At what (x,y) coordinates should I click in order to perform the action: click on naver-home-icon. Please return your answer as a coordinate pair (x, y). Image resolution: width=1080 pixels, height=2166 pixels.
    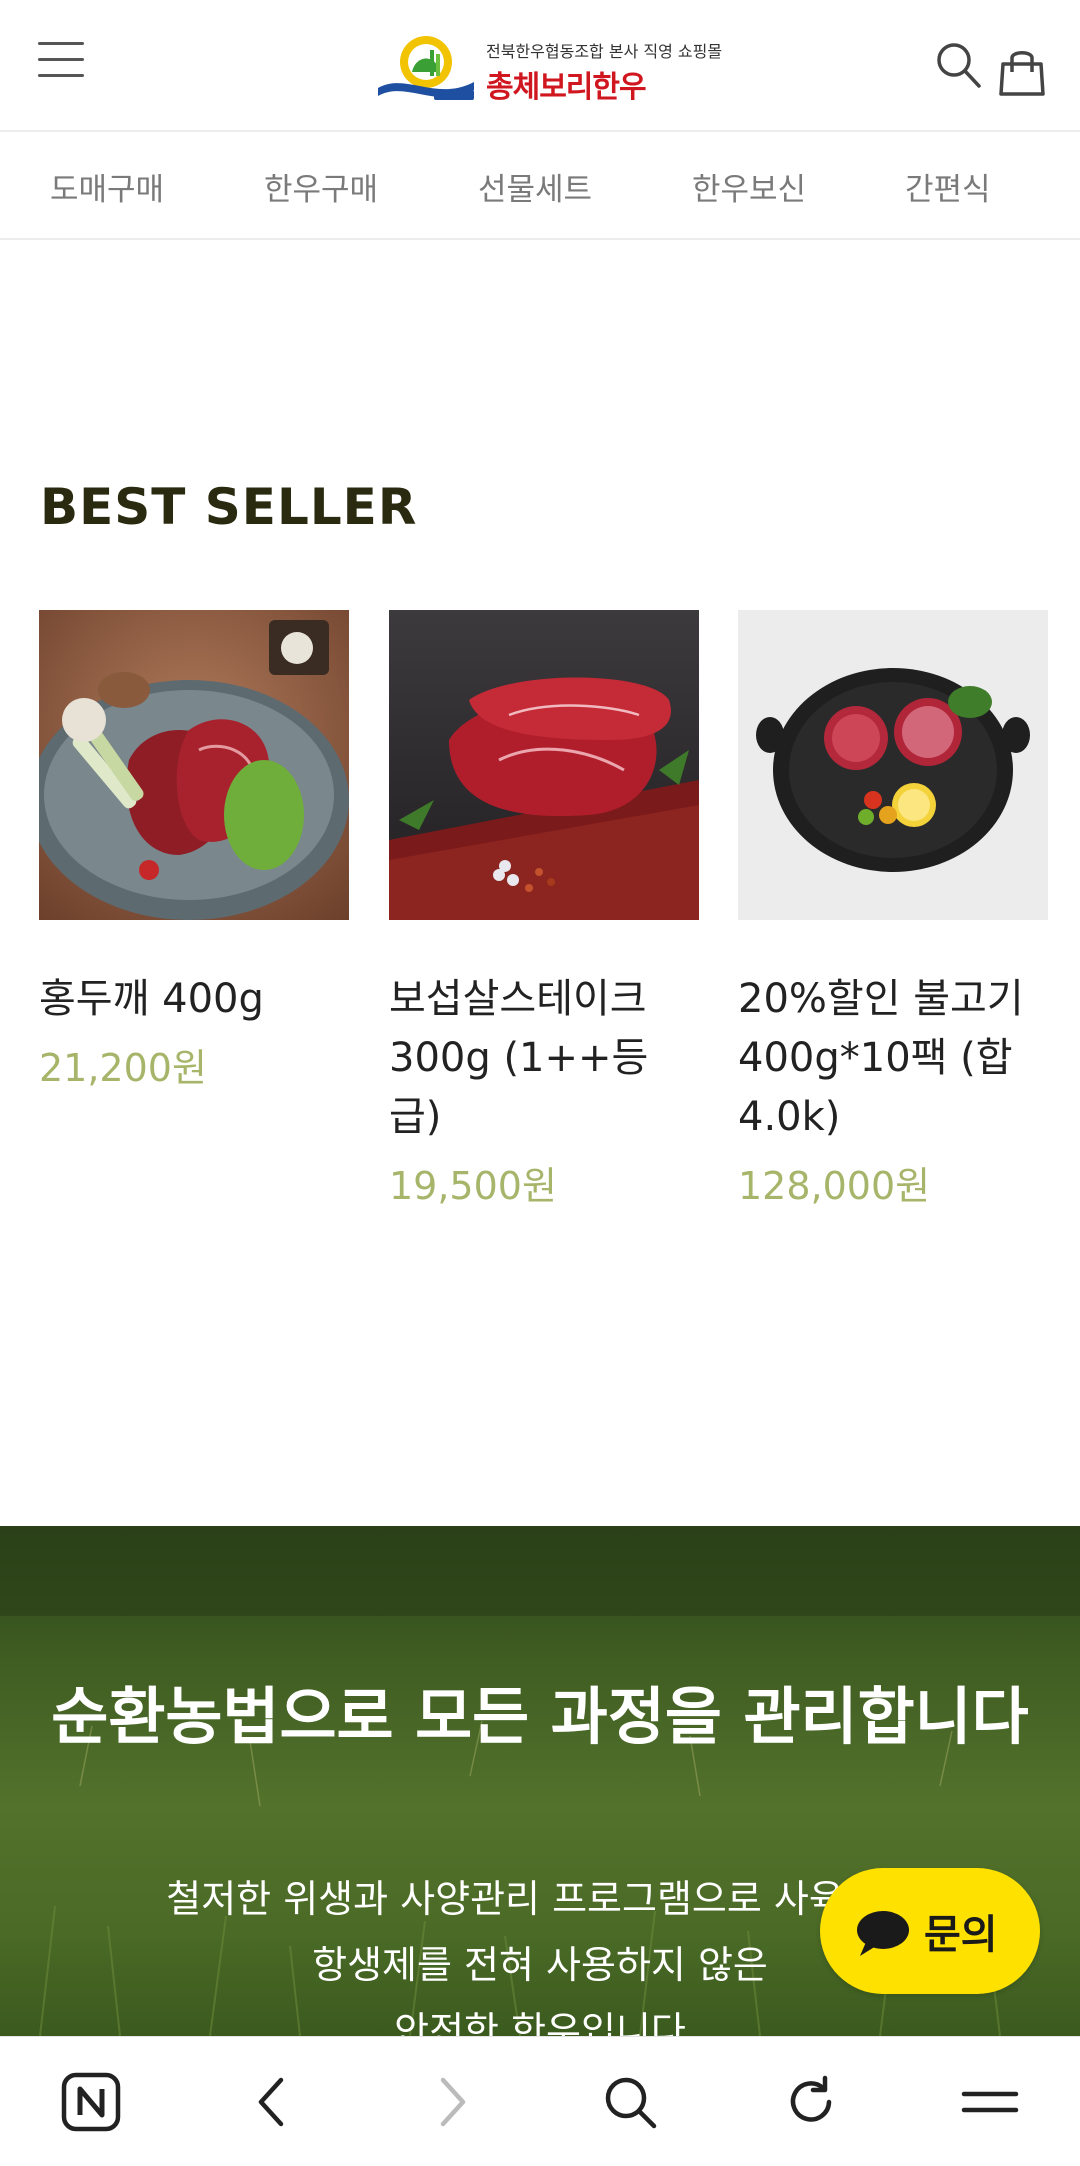
    Looking at the image, I should click on (91, 2102).